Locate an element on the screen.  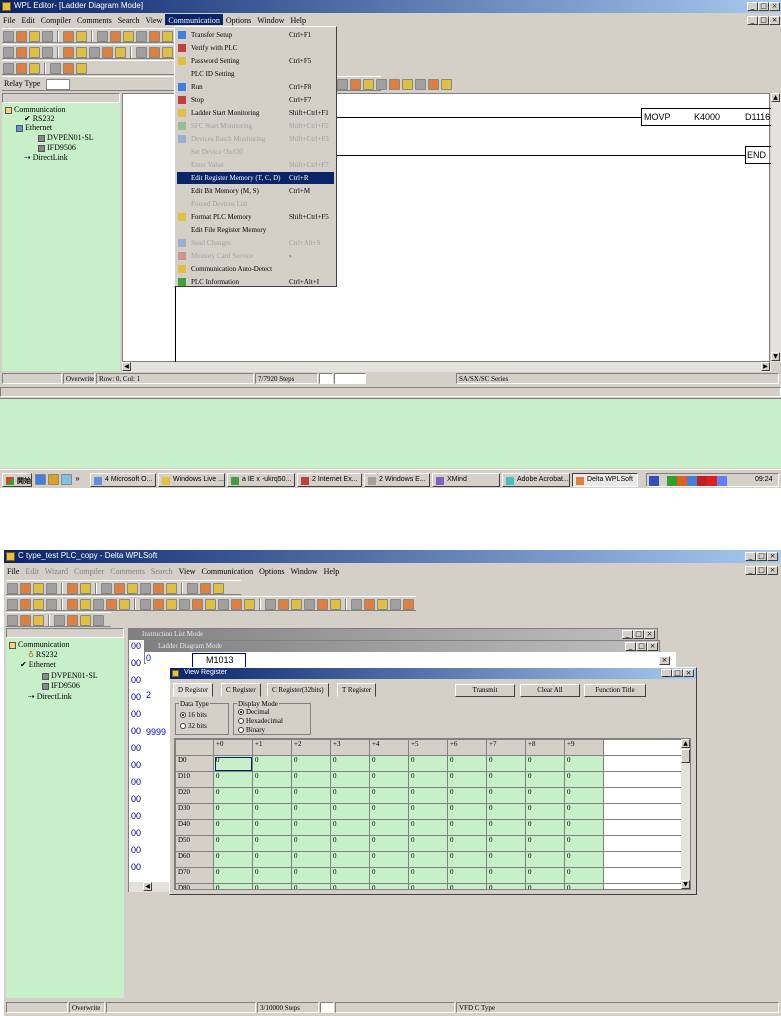
monitor-icon is located at coordinates (218, 588).